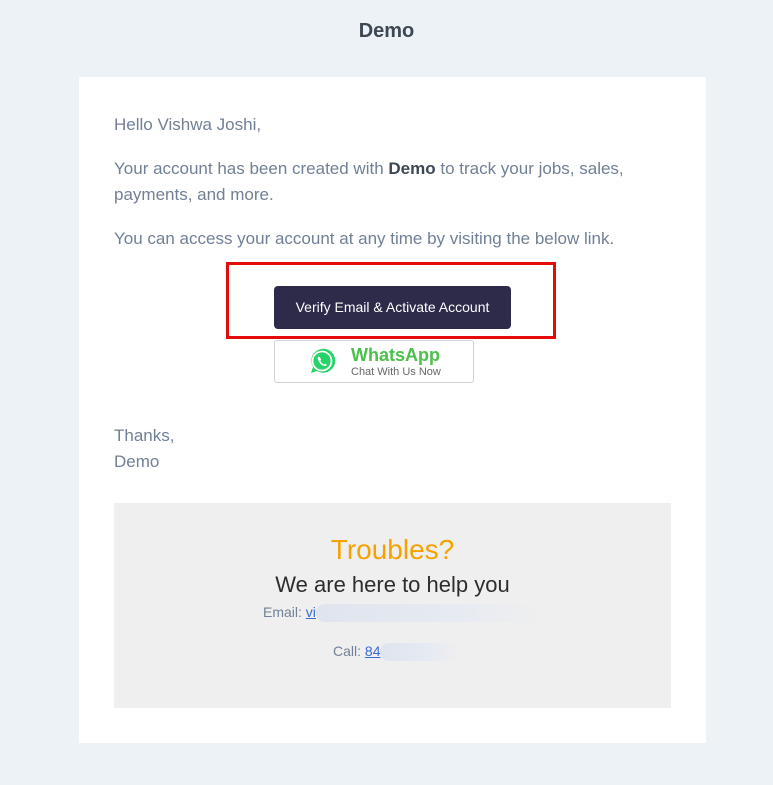 The width and height of the screenshot is (773, 785). I want to click on whatsapp-subtitle: Chat With Us Now, so click(396, 372).